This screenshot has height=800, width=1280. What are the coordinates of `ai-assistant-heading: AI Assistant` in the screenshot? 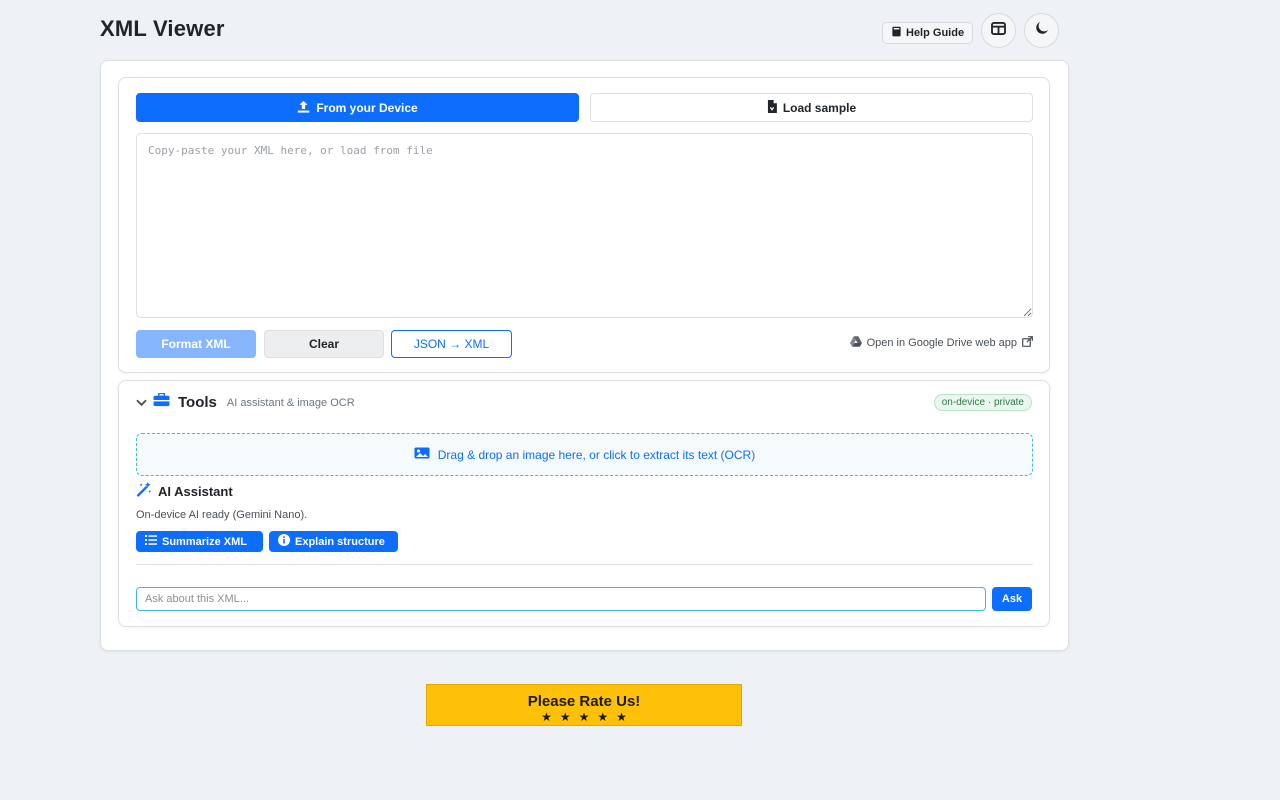 It's located at (184, 491).